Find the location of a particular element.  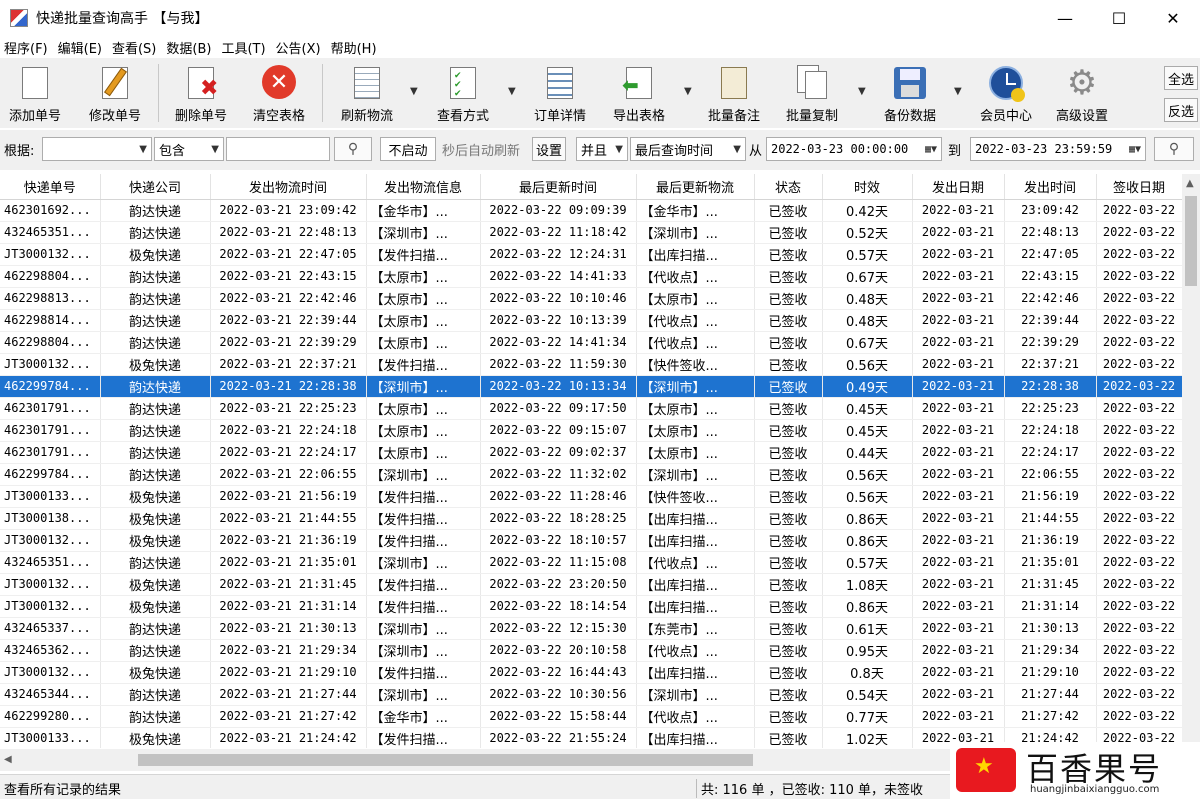

delete-order-button: ✖ 删除单号 is located at coordinates (201, 93).